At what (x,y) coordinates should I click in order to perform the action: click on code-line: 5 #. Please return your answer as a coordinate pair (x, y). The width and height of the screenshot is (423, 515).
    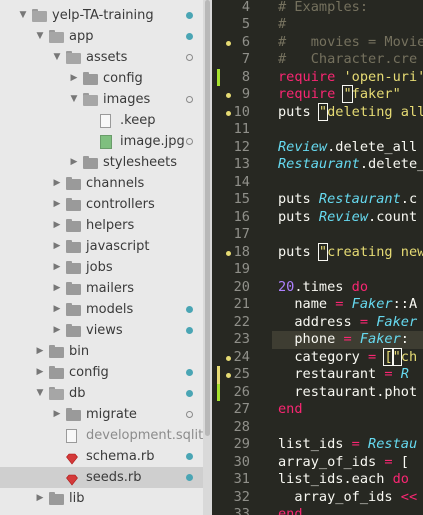
    Looking at the image, I should click on (317, 25).